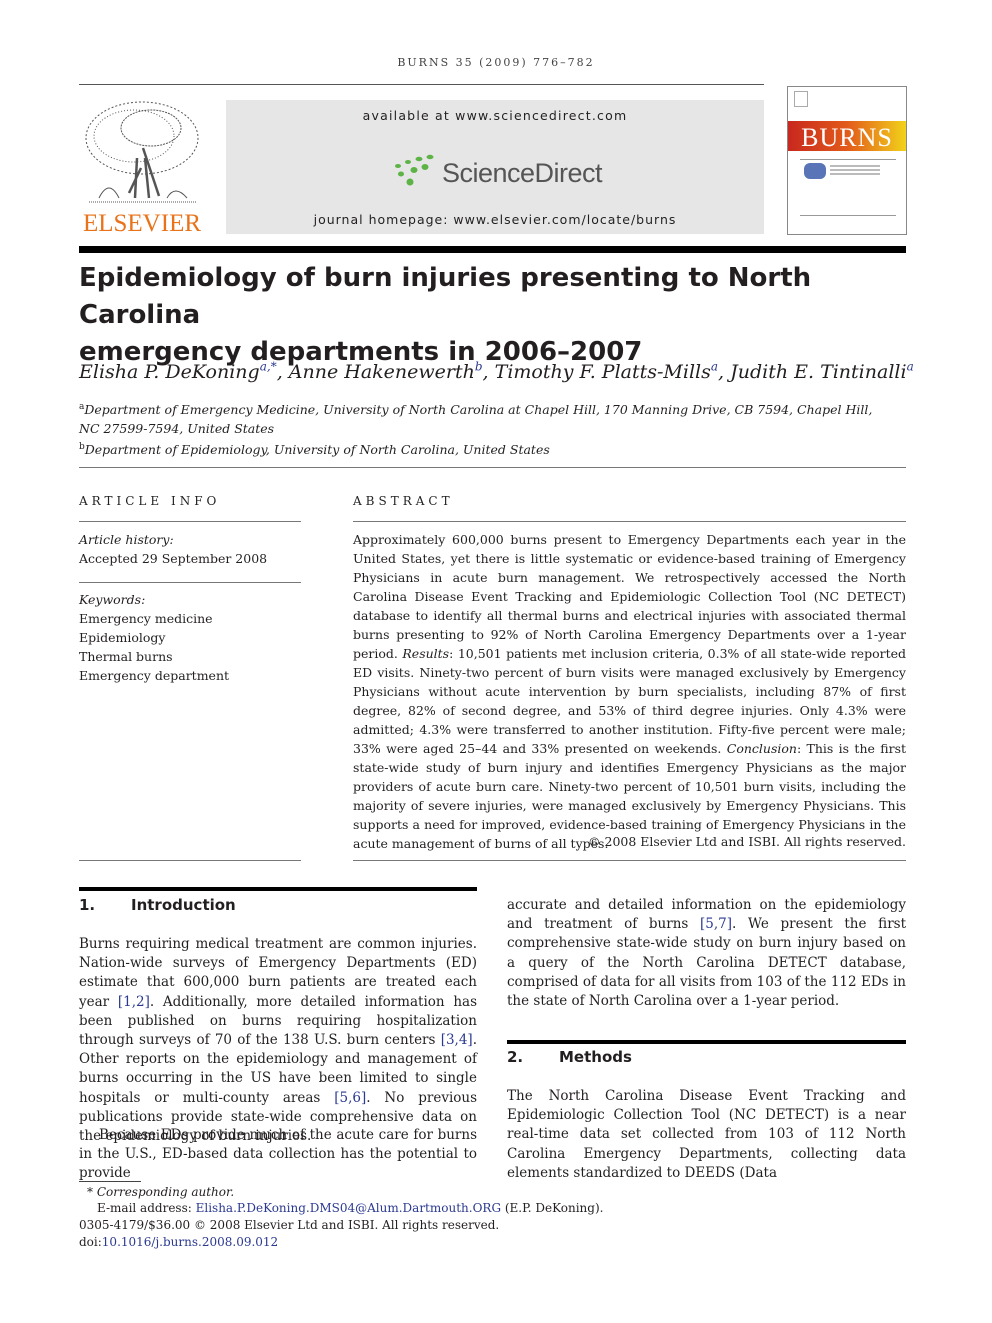 The height and width of the screenshot is (1323, 992). I want to click on affiliation-a-continued: NC 27599-7594, United States, so click(177, 429).